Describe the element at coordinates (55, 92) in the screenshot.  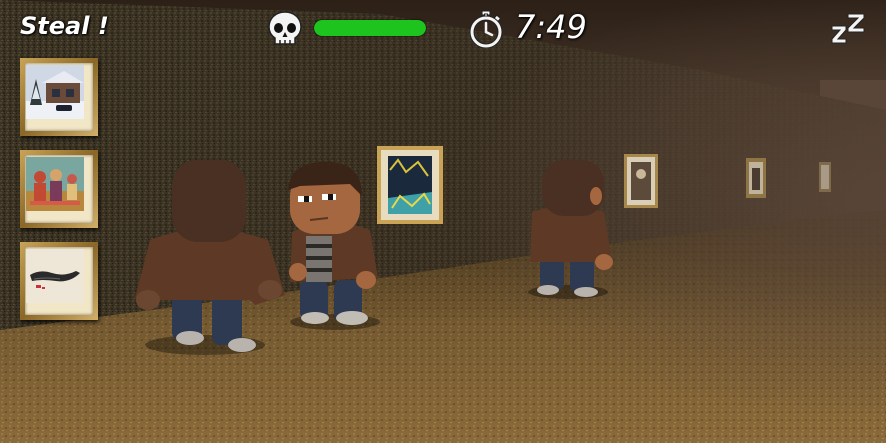
I see `snowy-house-painting-icon` at that location.